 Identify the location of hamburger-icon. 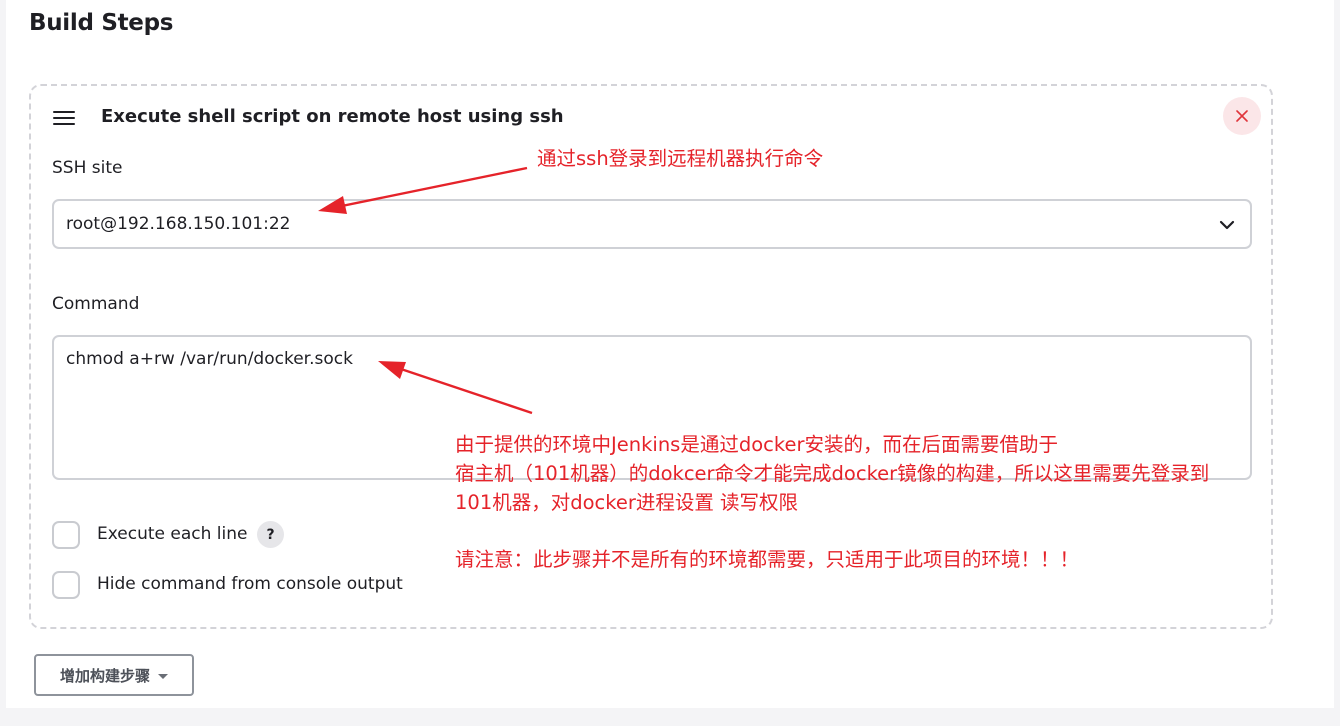
(64, 118).